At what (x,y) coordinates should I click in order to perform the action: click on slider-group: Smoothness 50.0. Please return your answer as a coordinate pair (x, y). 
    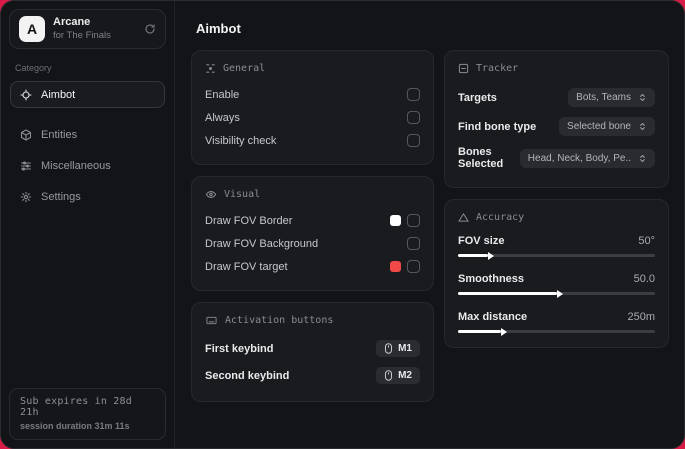
    Looking at the image, I should click on (556, 282).